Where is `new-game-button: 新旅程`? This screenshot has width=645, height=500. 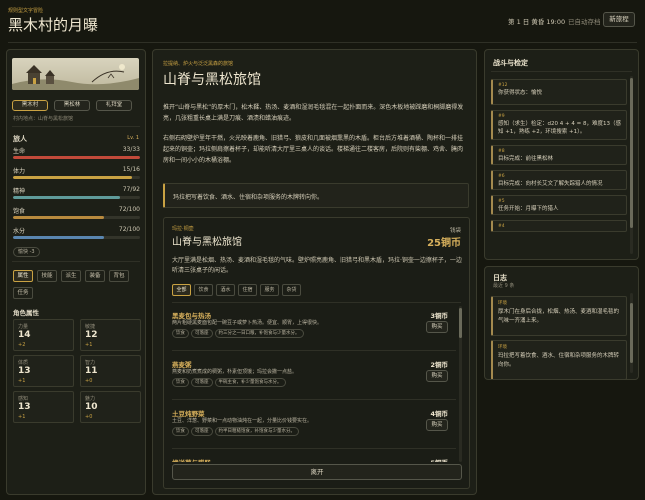
new-game-button: 新旅程 is located at coordinates (619, 19).